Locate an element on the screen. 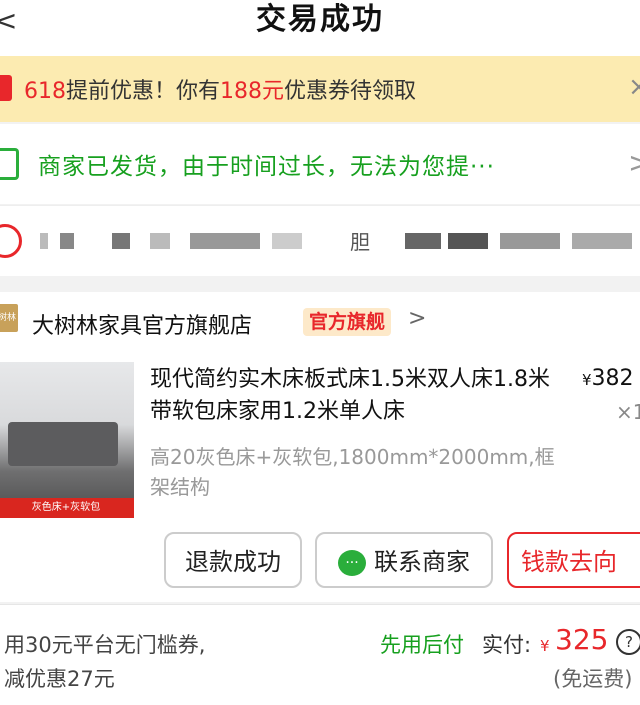  truck-icon is located at coordinates (9, 164).